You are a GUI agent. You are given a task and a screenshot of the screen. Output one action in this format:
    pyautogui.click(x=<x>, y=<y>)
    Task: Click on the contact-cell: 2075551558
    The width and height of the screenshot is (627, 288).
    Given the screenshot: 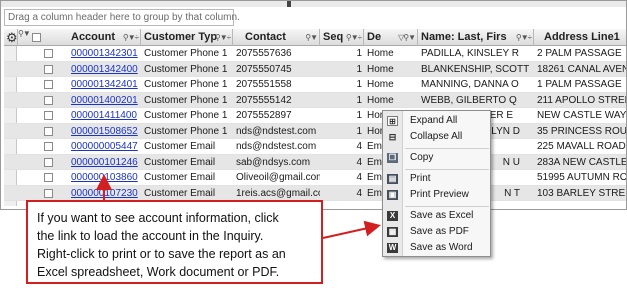 What is the action you would take?
    pyautogui.click(x=264, y=84)
    